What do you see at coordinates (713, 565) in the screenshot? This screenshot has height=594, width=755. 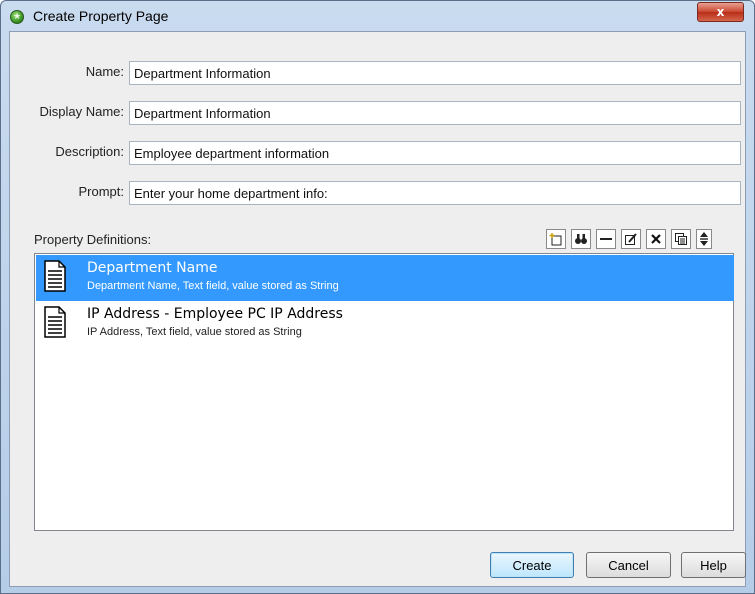 I see `help-button: Help` at bounding box center [713, 565].